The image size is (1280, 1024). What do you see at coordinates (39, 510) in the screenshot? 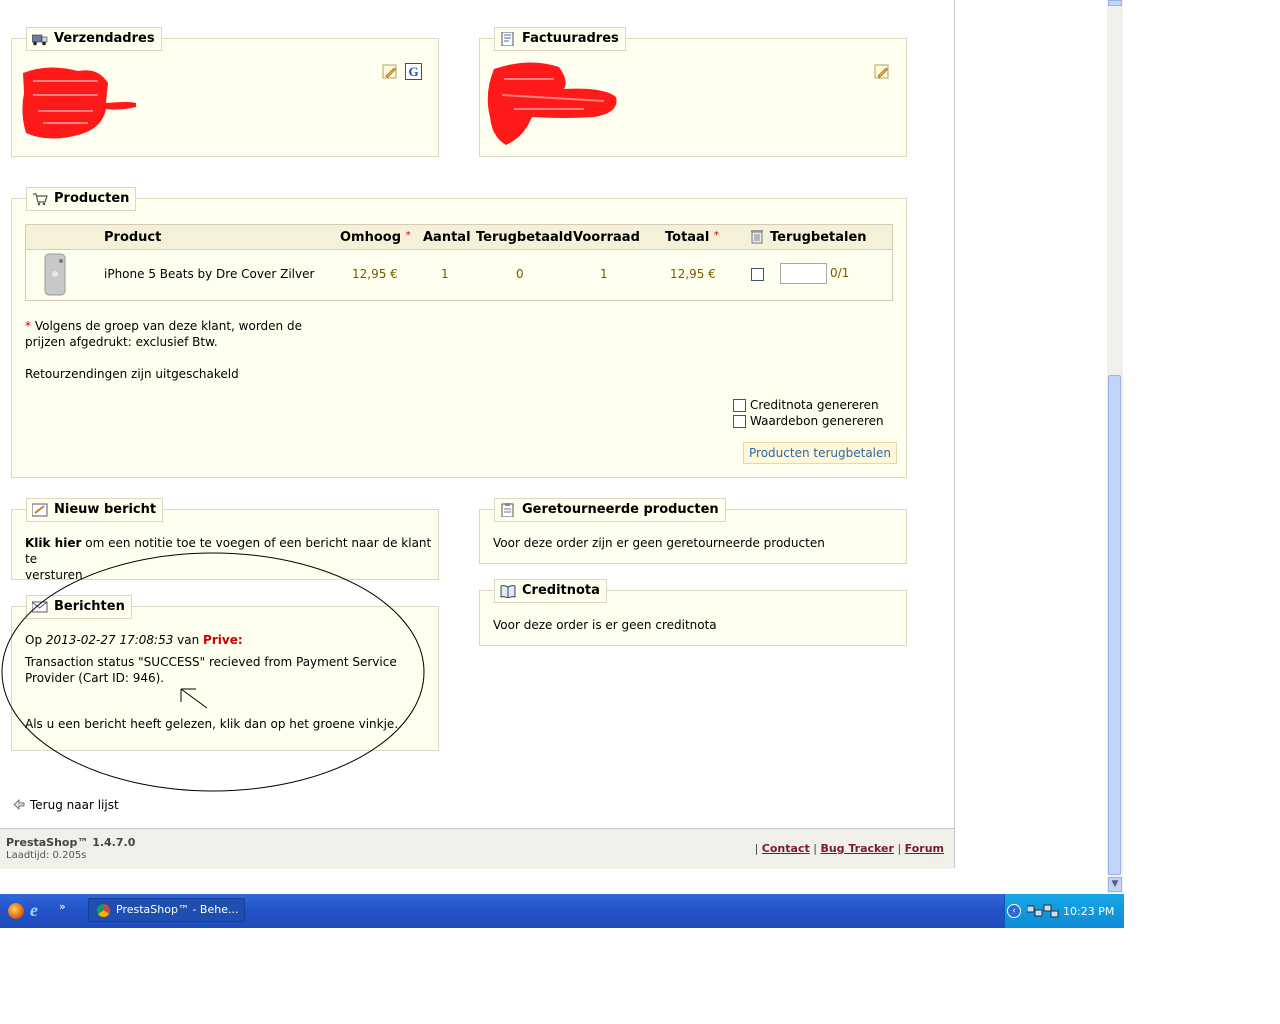
I see `message-edit-icon` at bounding box center [39, 510].